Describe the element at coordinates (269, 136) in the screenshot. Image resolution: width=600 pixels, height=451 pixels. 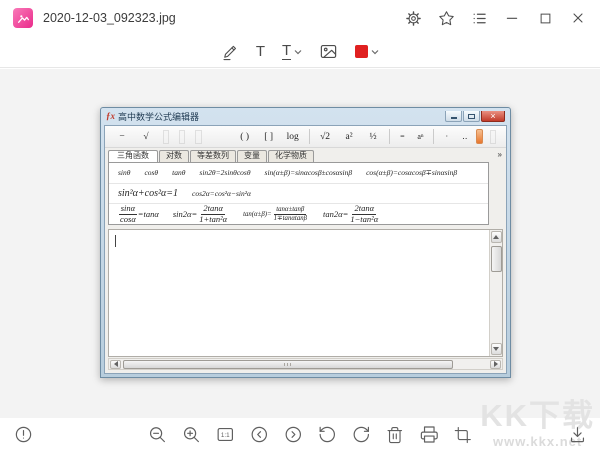
I see `brackets-button: [ ]` at that location.